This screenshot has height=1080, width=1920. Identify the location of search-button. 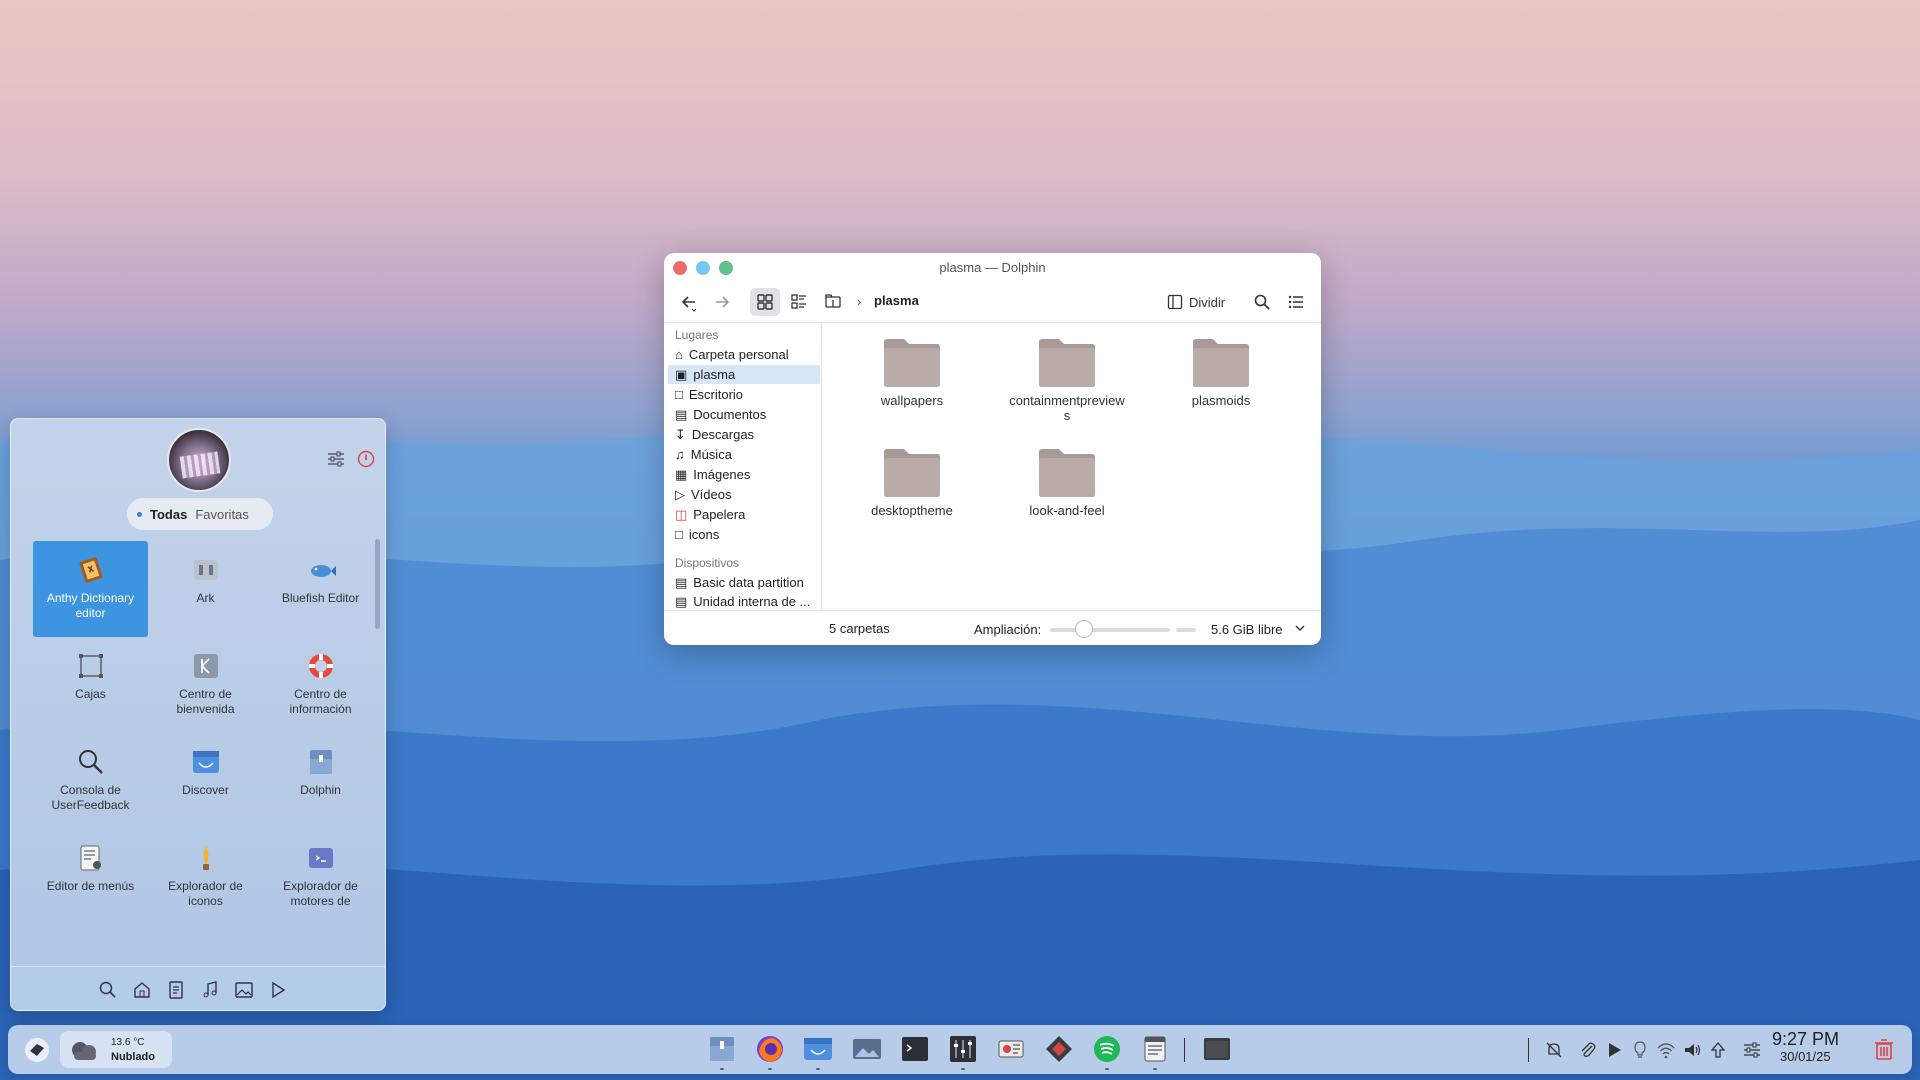
(1262, 302).